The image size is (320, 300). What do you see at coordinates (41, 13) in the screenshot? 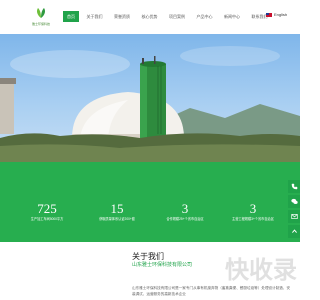
I see `leaf-logo-icon` at bounding box center [41, 13].